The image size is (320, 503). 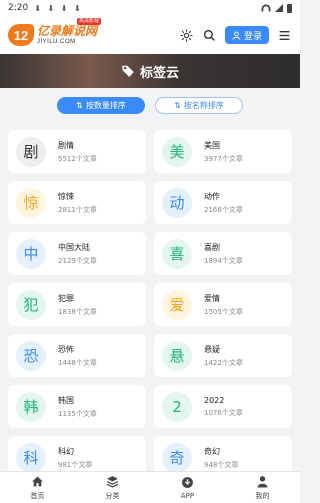 I want to click on tag-card: 动 动作 2166个文章, so click(x=223, y=202).